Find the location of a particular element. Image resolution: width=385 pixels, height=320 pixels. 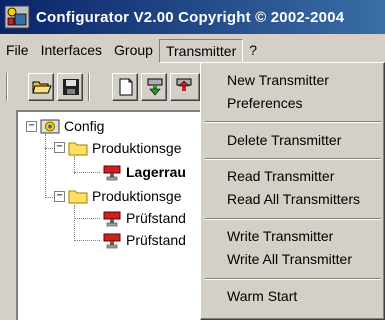

menu-help: ? is located at coordinates (253, 50).